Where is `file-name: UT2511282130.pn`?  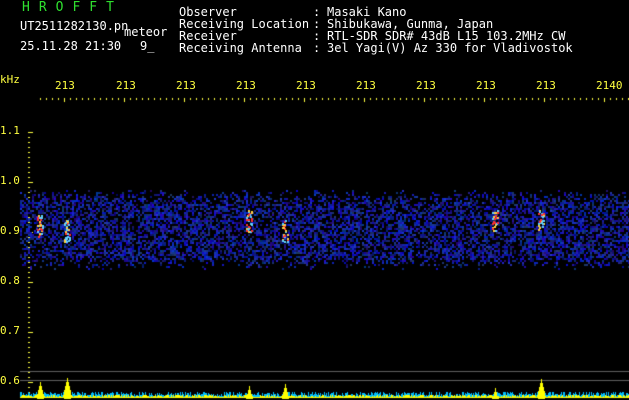 file-name: UT2511282130.pn is located at coordinates (74, 26).